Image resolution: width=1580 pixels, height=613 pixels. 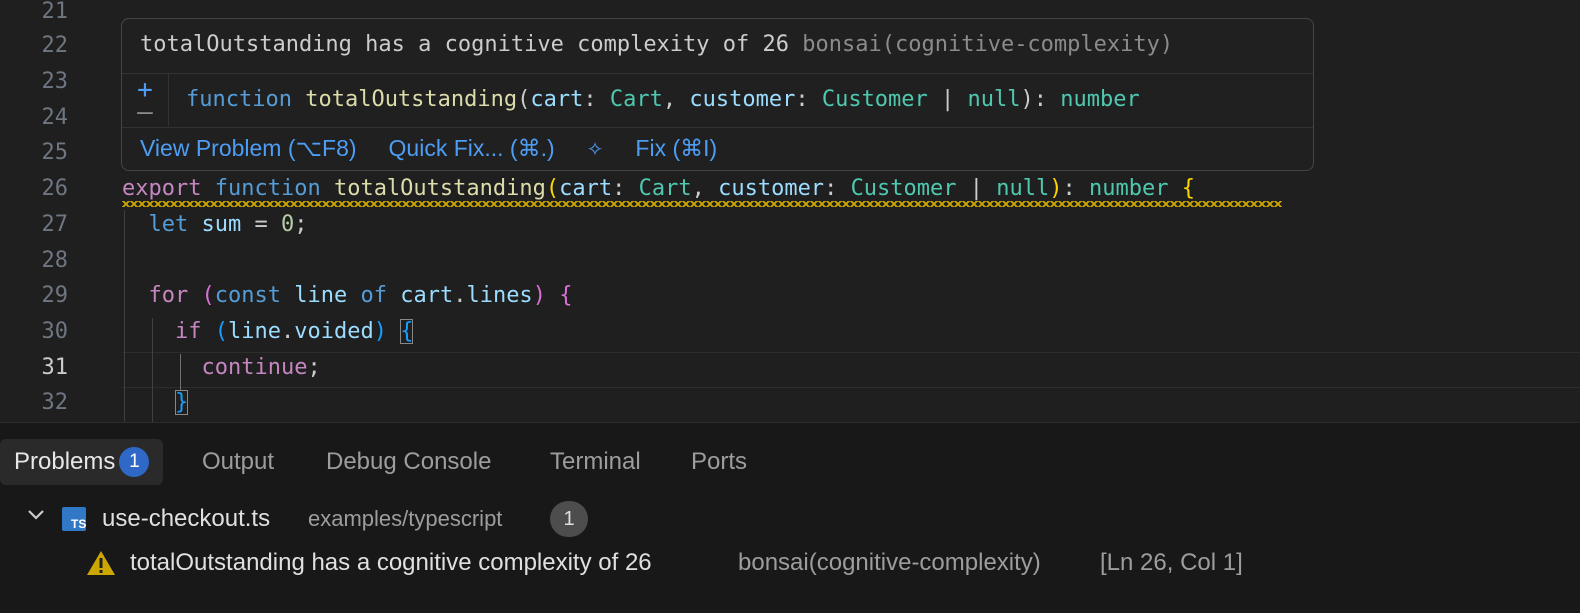 What do you see at coordinates (55, 152) in the screenshot?
I see `line-number: 25` at bounding box center [55, 152].